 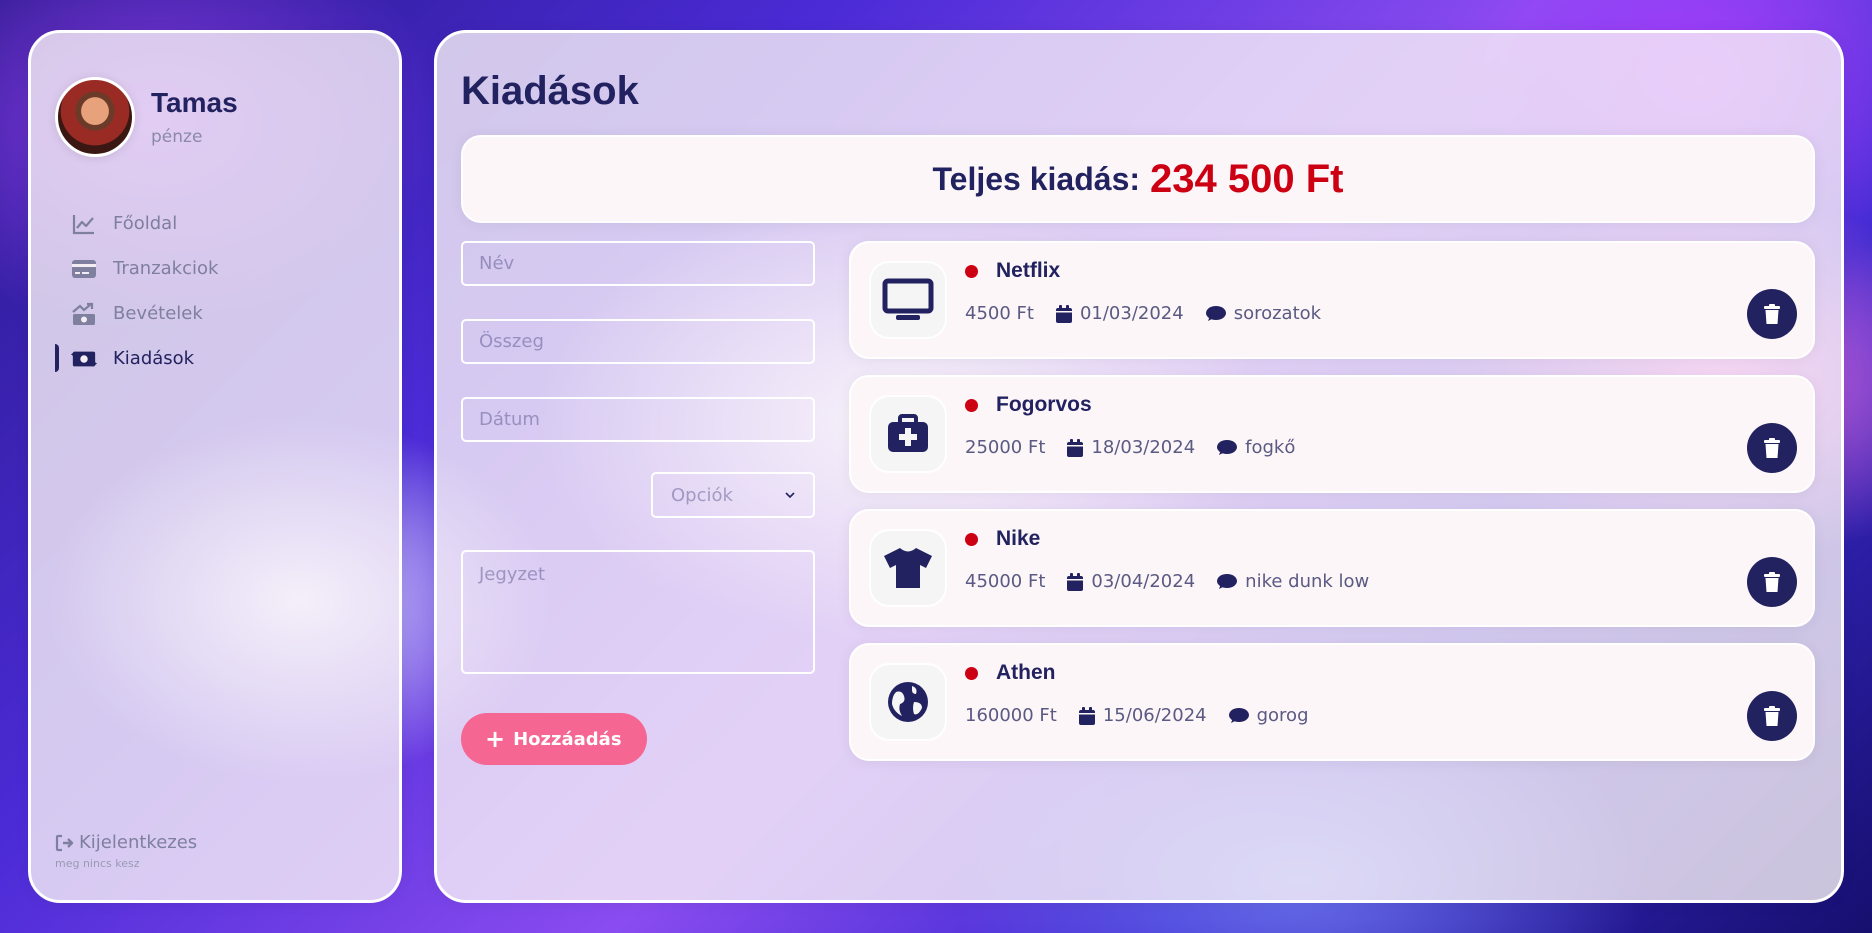 What do you see at coordinates (84, 269) in the screenshot?
I see `credit-card-icon` at bounding box center [84, 269].